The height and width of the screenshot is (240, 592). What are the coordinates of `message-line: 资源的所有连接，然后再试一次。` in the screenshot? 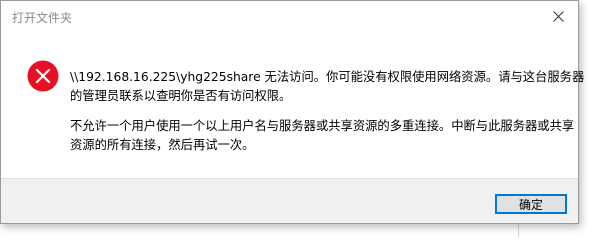 It's located at (162, 145).